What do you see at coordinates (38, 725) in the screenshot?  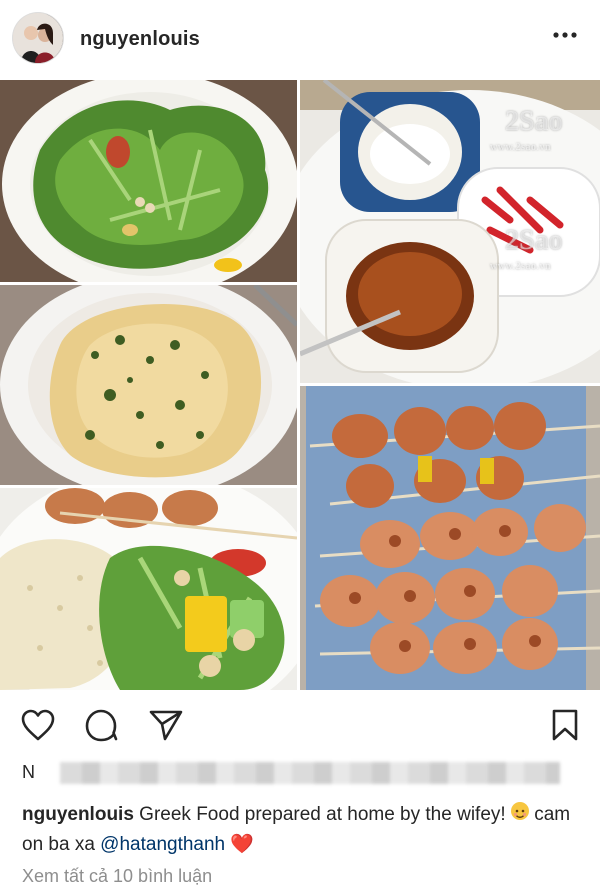 I see `heart-icon` at bounding box center [38, 725].